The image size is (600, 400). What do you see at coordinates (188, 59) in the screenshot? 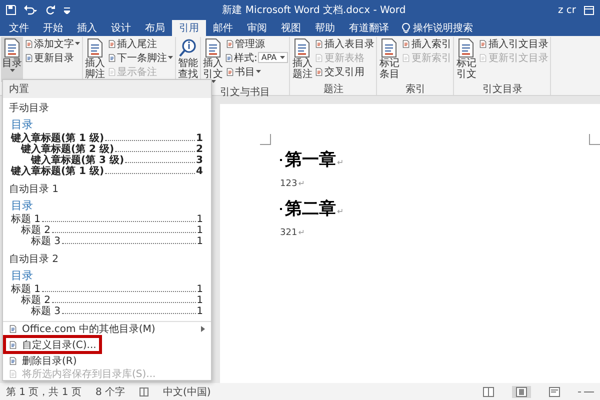
I see `ribbon-button: 智能查找` at bounding box center [188, 59].